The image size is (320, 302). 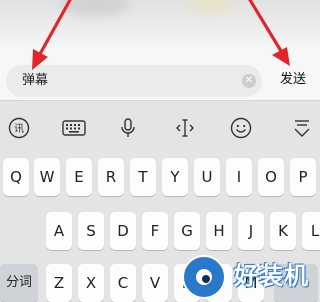 What do you see at coordinates (74, 128) in the screenshot?
I see `keyboard-icon` at bounding box center [74, 128].